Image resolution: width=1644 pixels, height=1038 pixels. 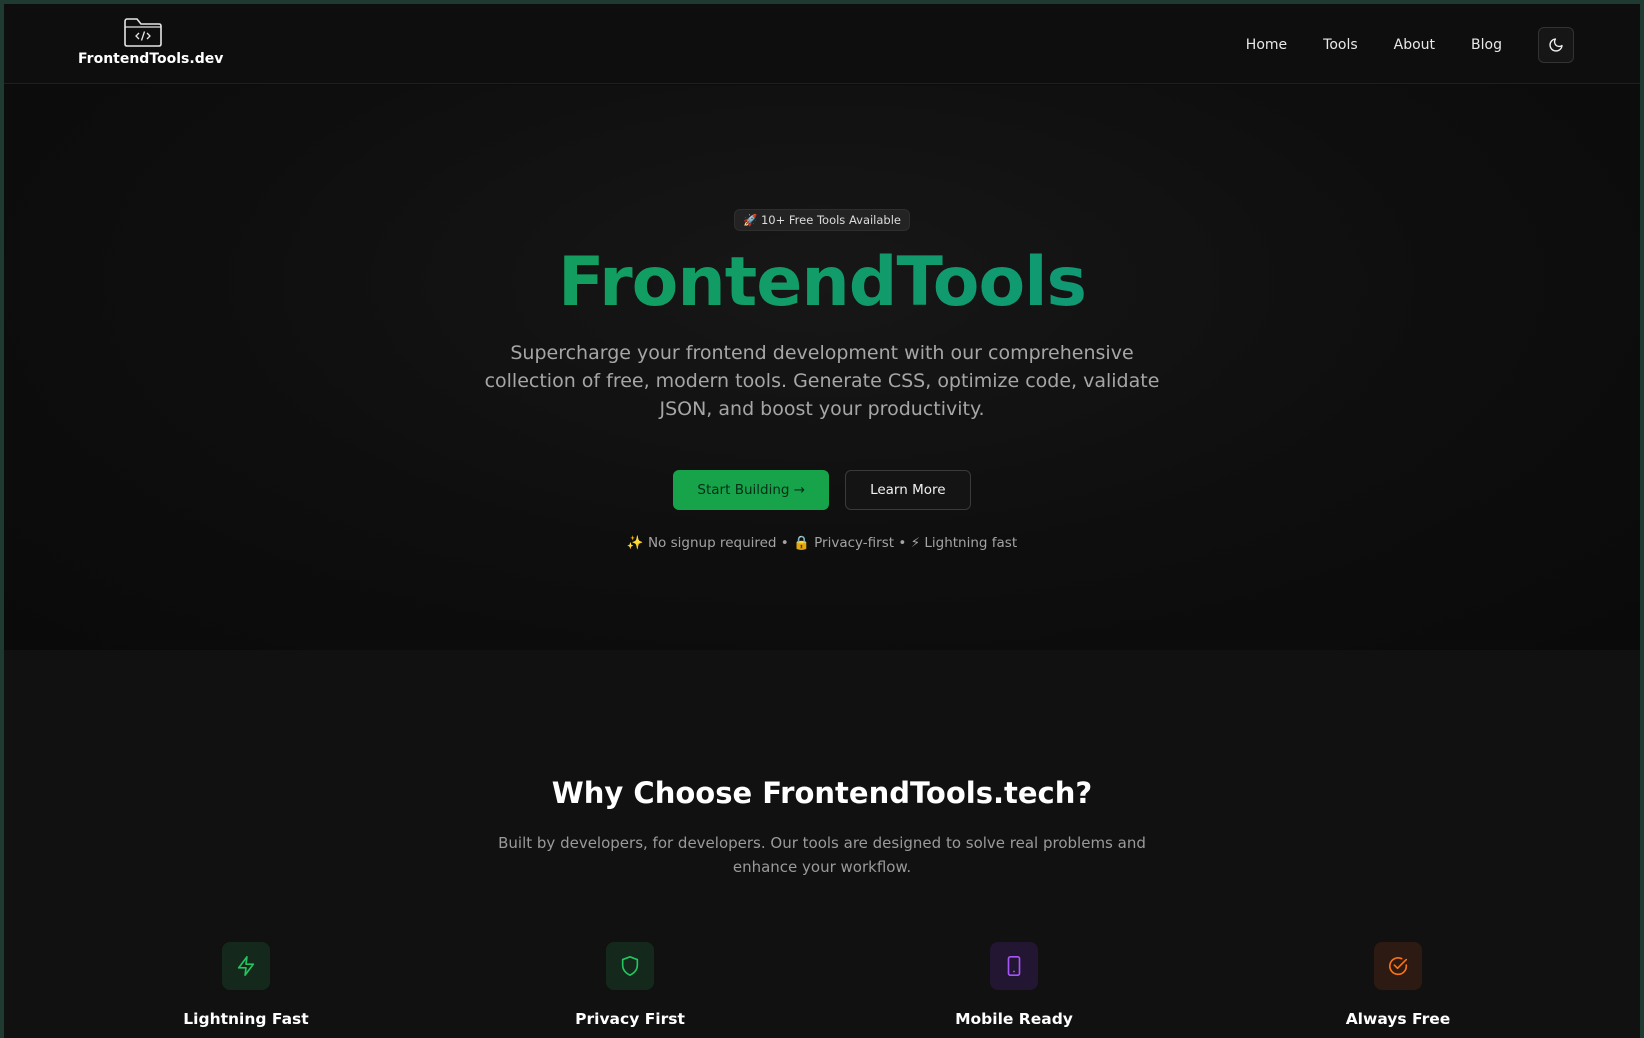 I want to click on cta-row: Start Building → Learn More, so click(x=822, y=490).